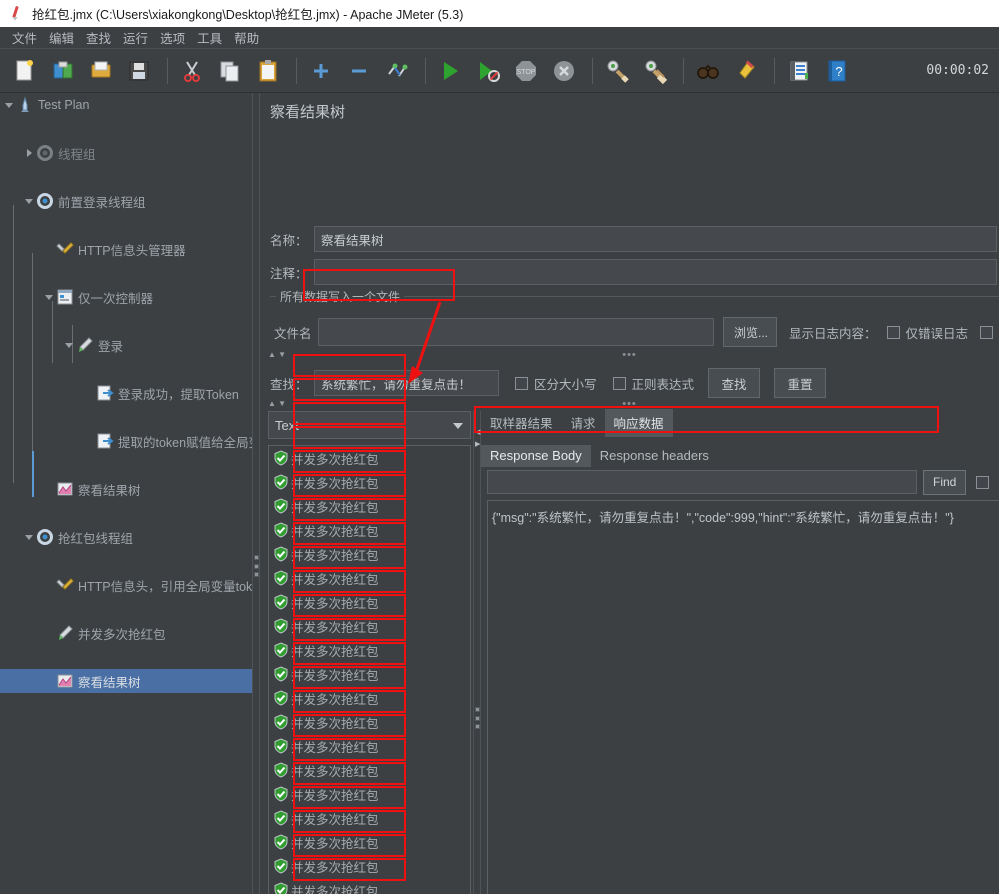 The height and width of the screenshot is (894, 999). I want to click on tab-response-headers: Response headers, so click(654, 456).